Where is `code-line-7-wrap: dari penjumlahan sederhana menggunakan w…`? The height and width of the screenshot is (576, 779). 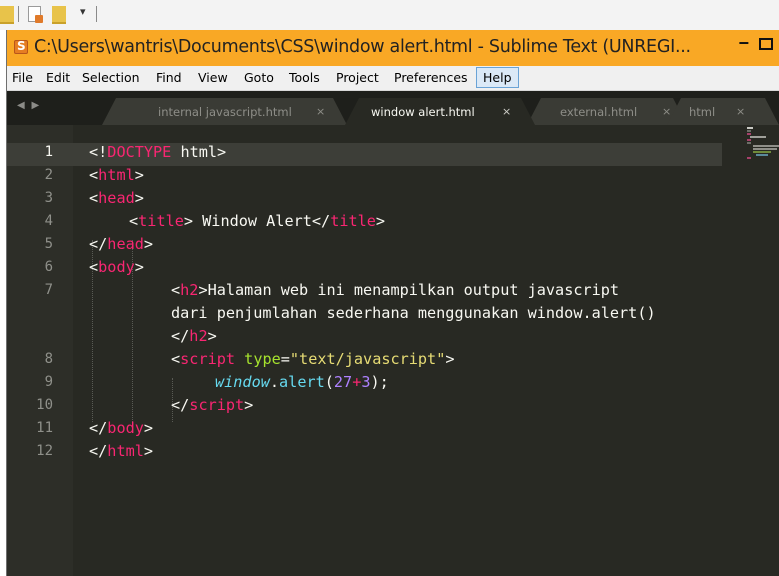
code-line-7-wrap: dari penjumlahan sederhana menggunakan w… is located at coordinates (413, 313).